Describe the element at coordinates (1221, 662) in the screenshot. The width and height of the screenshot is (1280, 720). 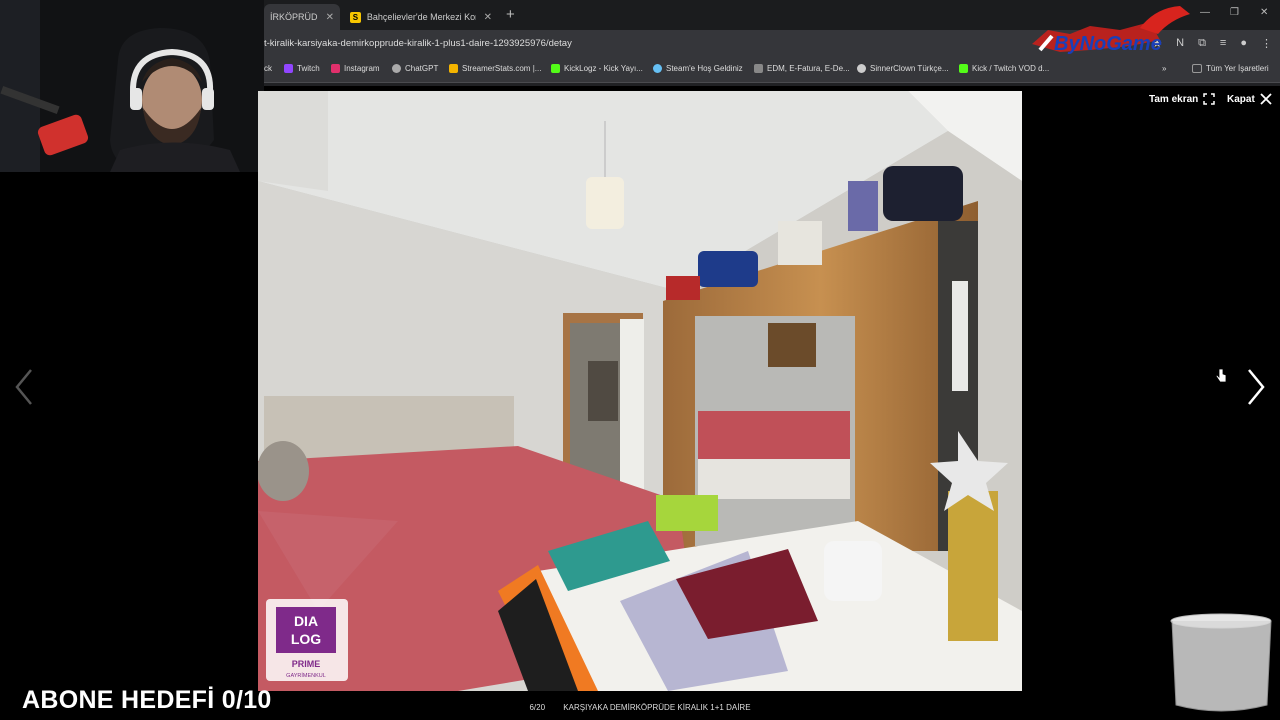
I see `glass-cup-overlay` at that location.